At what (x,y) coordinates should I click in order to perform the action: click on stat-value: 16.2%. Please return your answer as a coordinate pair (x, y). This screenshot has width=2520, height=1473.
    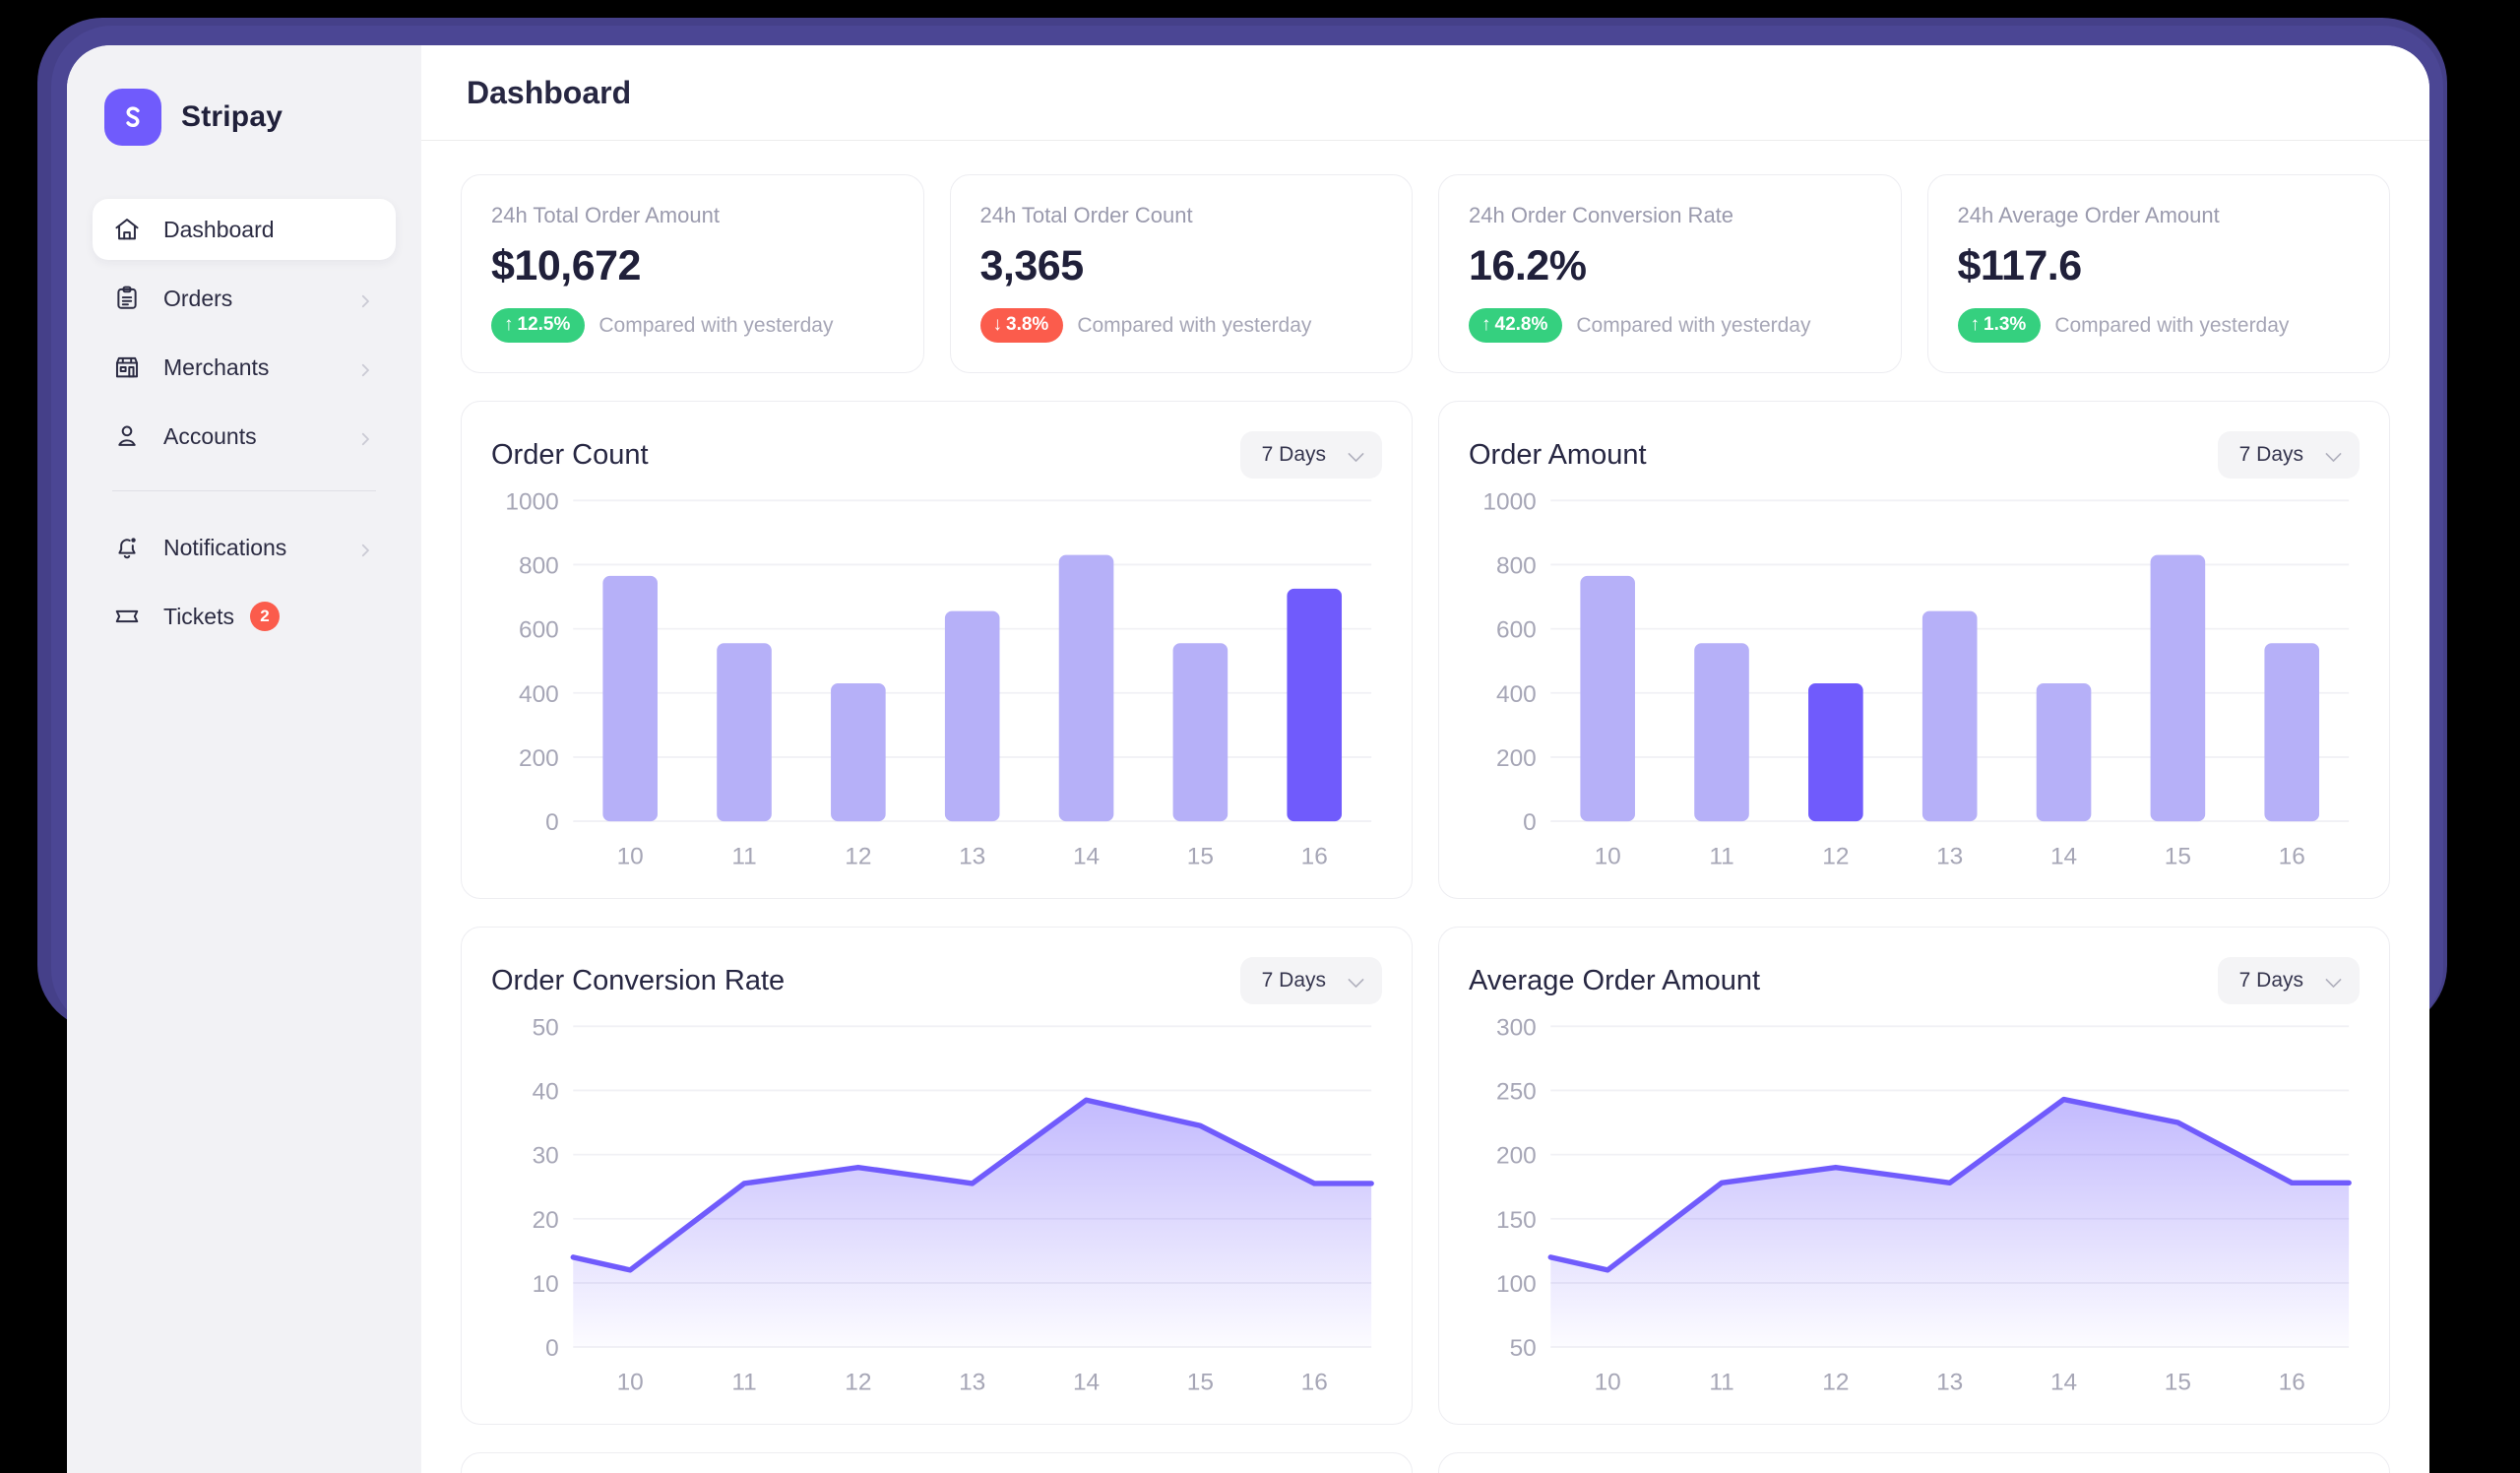
    Looking at the image, I should click on (1528, 265).